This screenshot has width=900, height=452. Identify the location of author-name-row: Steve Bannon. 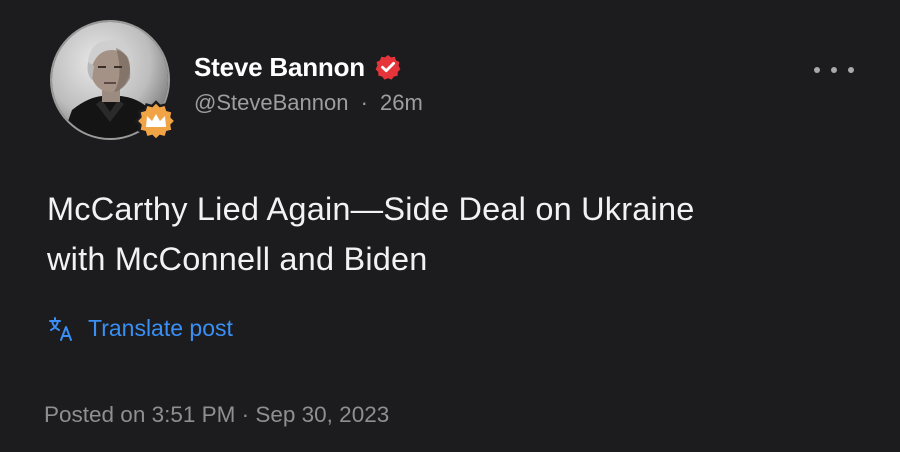
(297, 67).